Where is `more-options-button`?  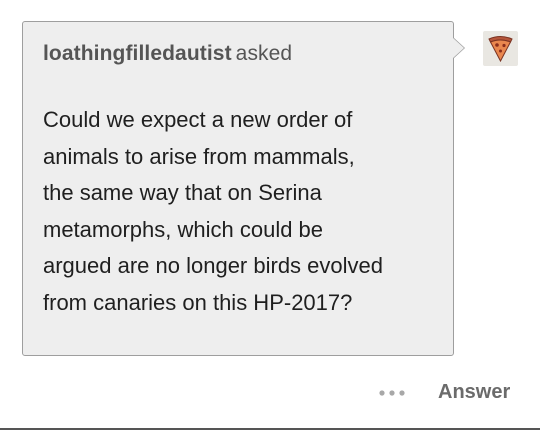 more-options-button is located at coordinates (393, 393).